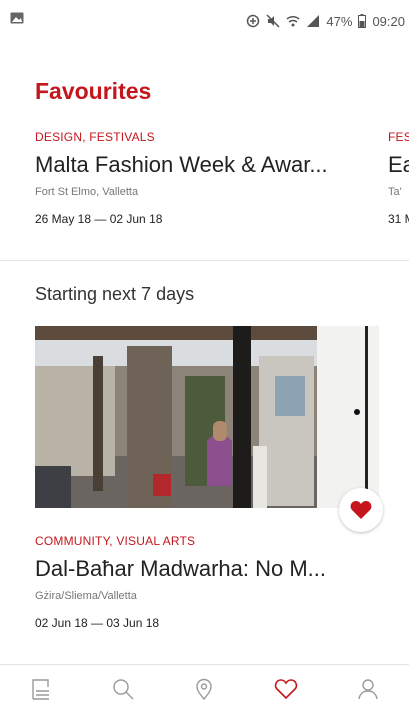  I want to click on favourite-card: FES Ea Ta' 31 M, so click(398, 178).